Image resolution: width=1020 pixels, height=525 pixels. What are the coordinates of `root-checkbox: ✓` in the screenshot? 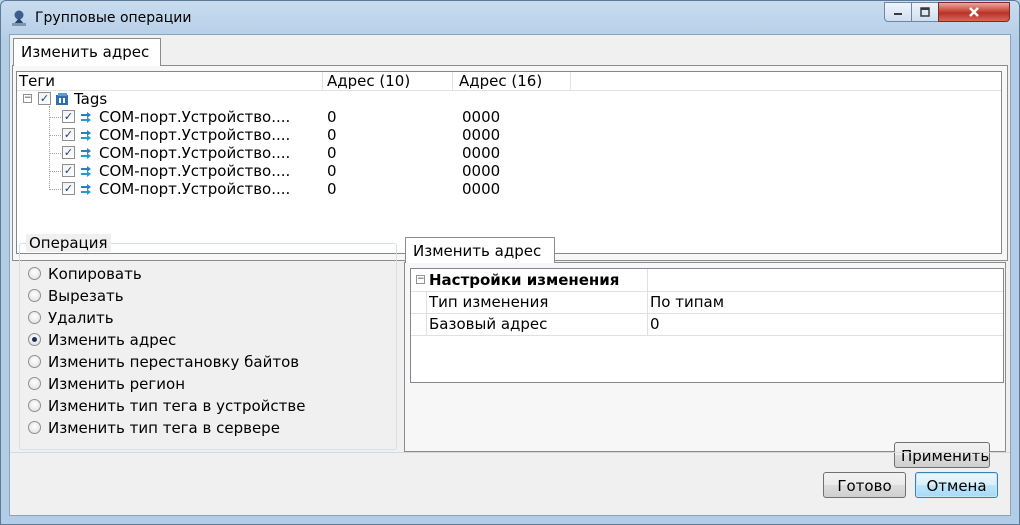 It's located at (44, 98).